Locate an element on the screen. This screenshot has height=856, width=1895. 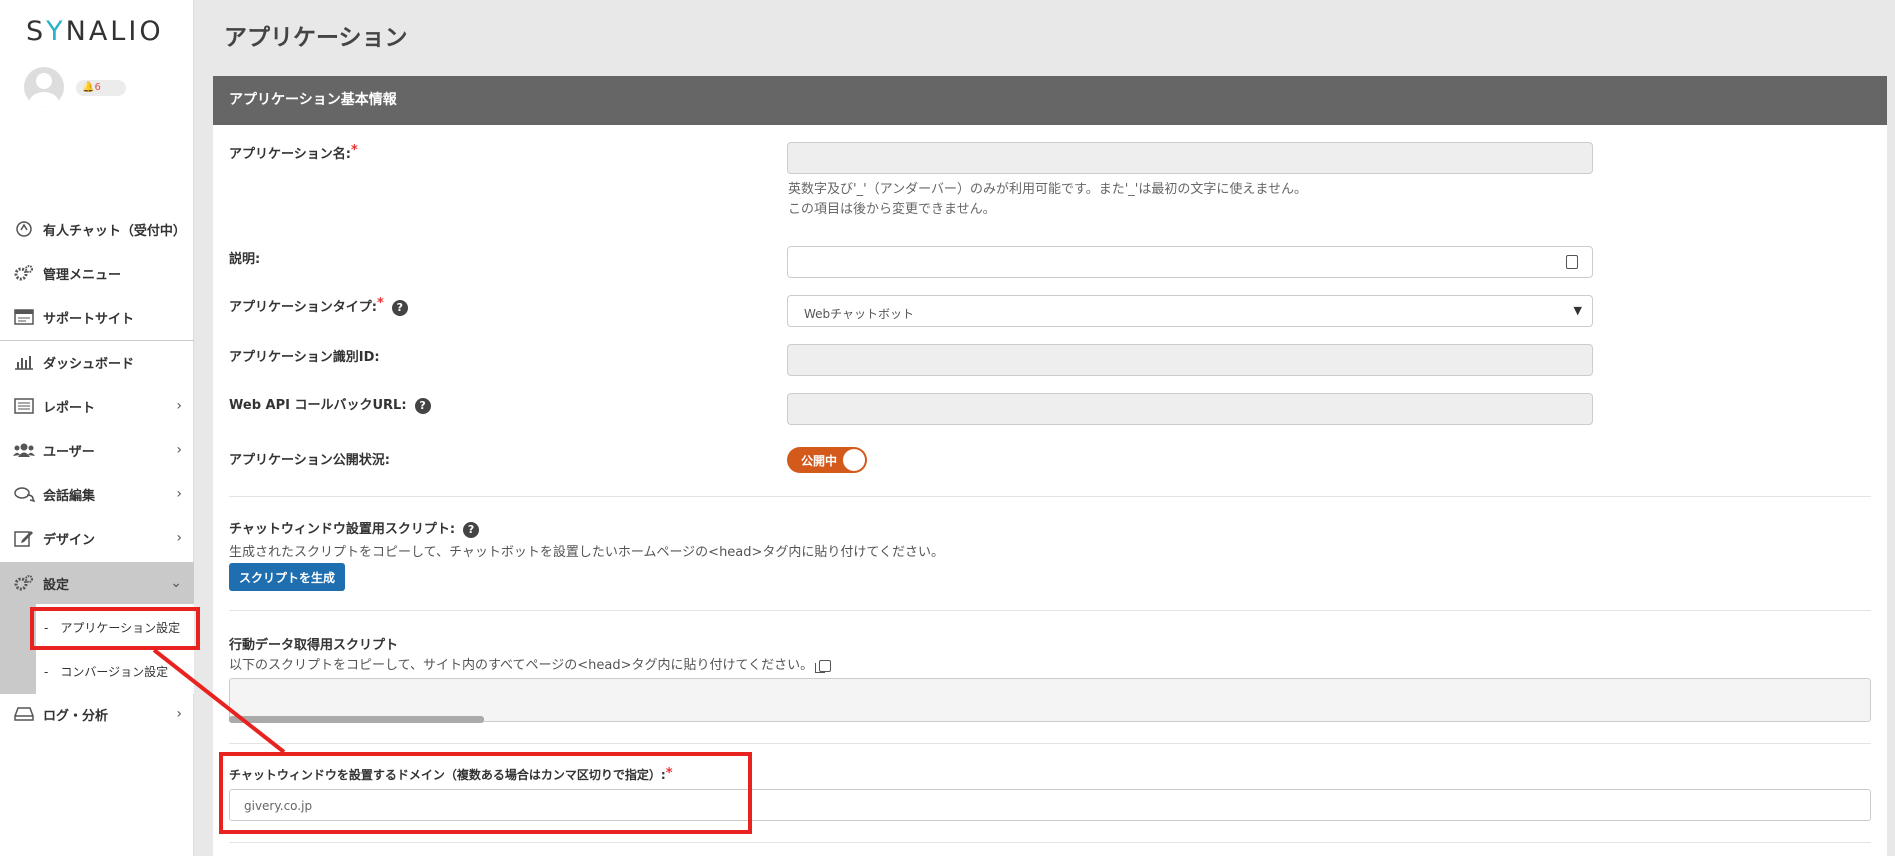
avatar is located at coordinates (44, 87).